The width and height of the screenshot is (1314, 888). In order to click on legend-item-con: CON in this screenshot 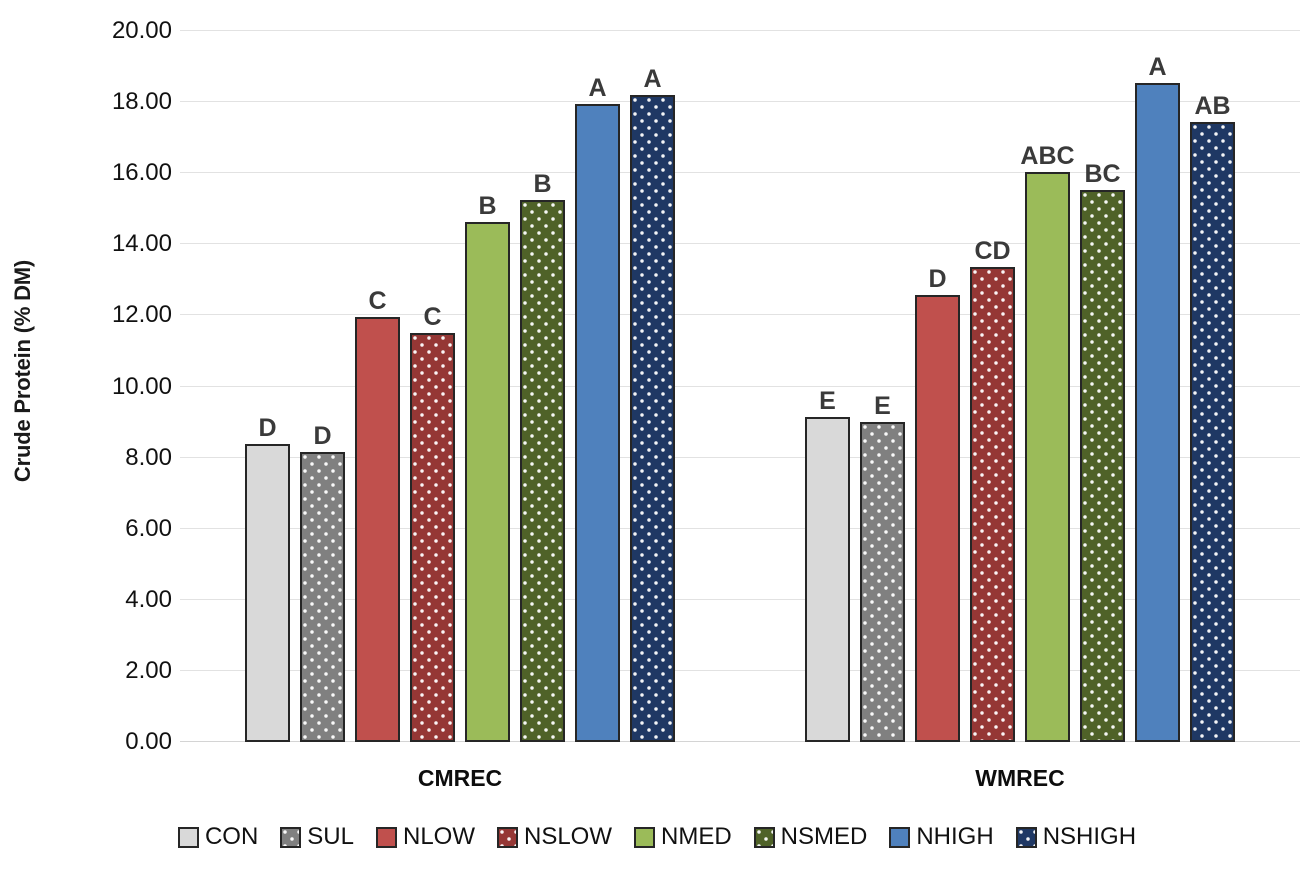, I will do `click(218, 836)`.